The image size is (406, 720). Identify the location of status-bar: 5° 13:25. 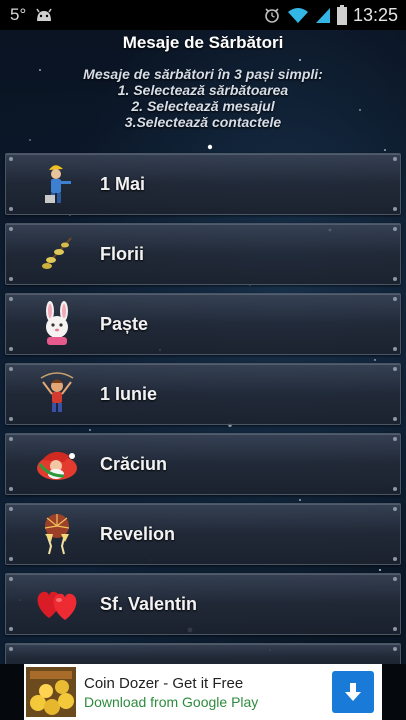
(203, 15).